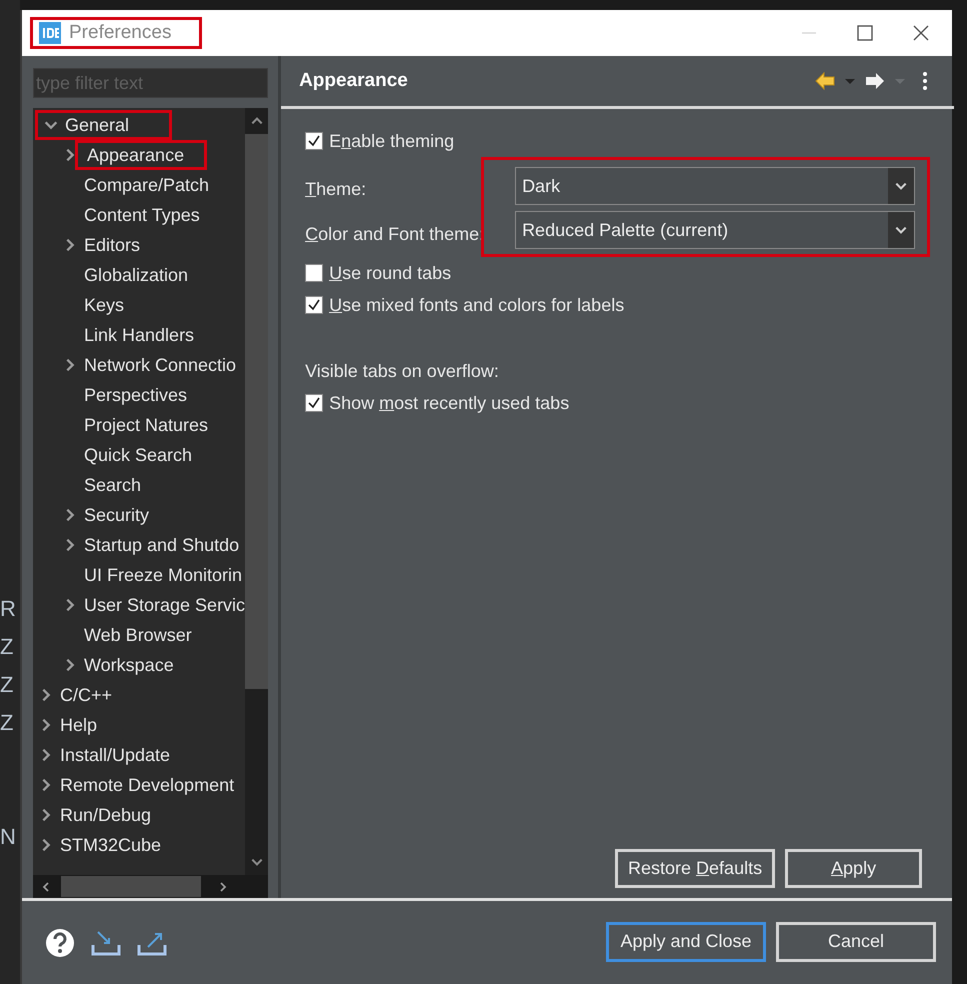  Describe the element at coordinates (921, 33) in the screenshot. I see `close-icon` at that location.